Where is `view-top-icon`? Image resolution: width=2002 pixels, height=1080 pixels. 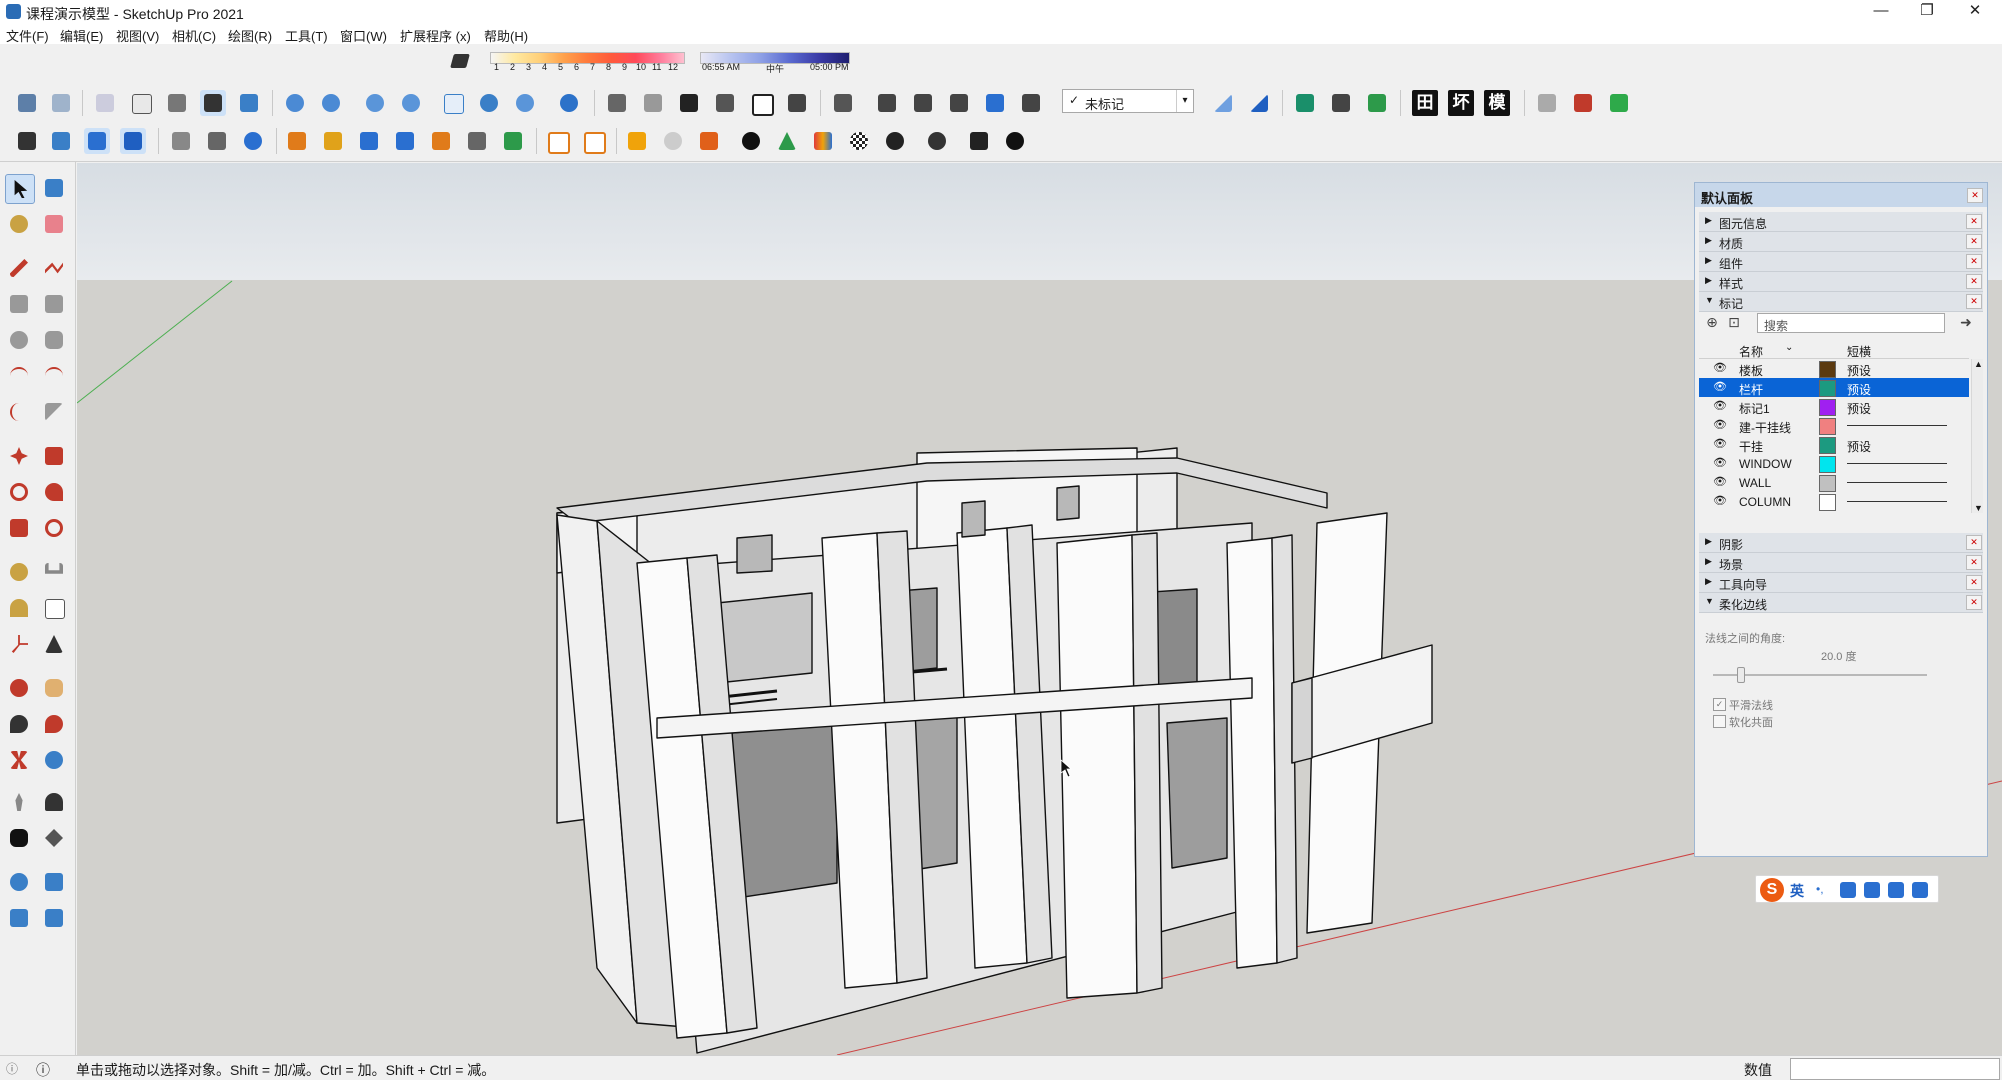
view-top-icon is located at coordinates (61, 103).